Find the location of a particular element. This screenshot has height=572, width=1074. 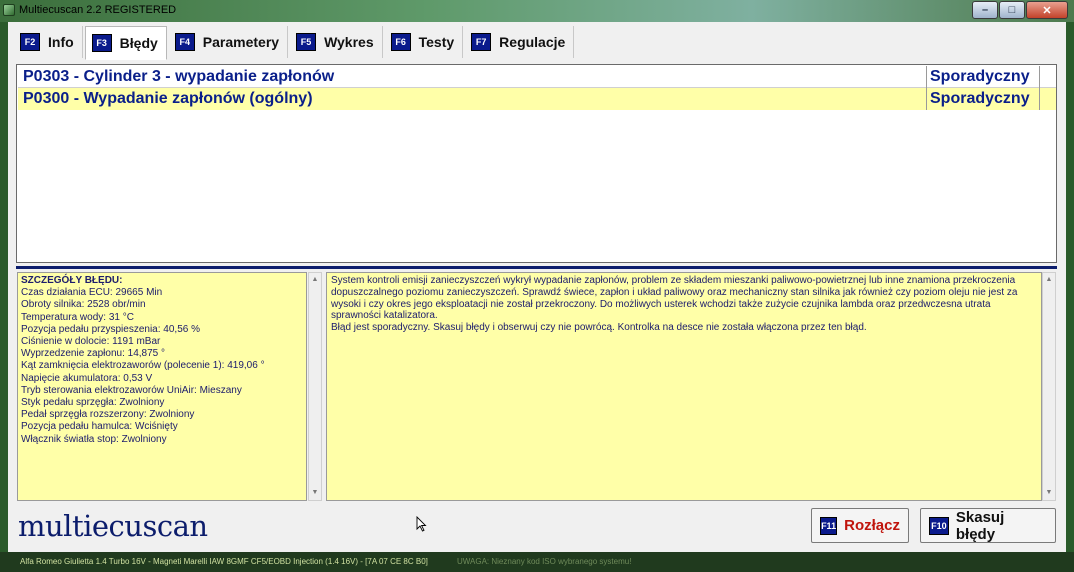

details-line: Włącznik światła stop: Zwolniony is located at coordinates (94, 439).